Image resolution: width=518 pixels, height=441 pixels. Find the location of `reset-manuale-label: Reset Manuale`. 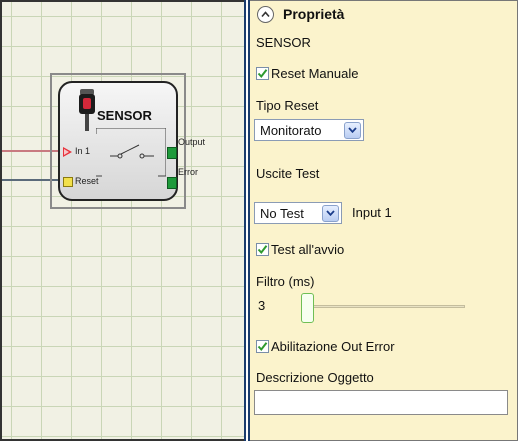

reset-manuale-label: Reset Manuale is located at coordinates (315, 73).